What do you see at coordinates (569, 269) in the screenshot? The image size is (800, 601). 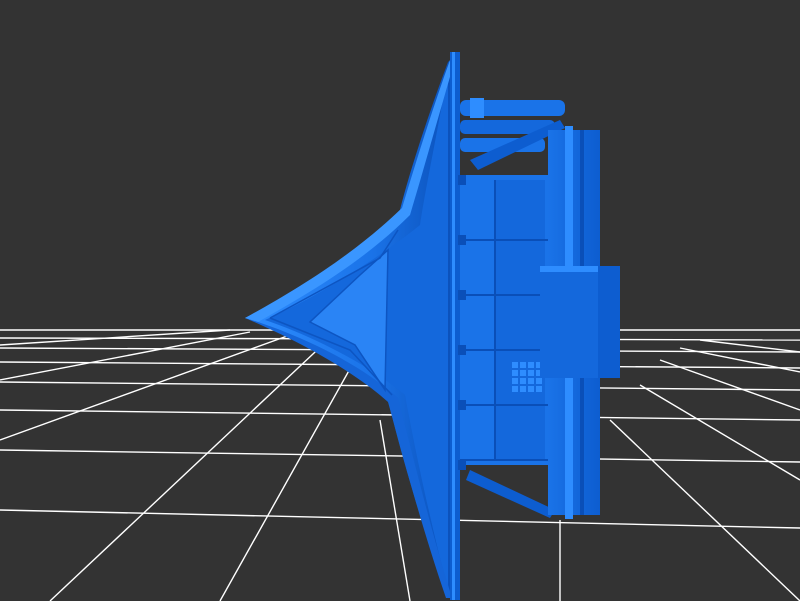 I see `rear-connector-highlight` at bounding box center [569, 269].